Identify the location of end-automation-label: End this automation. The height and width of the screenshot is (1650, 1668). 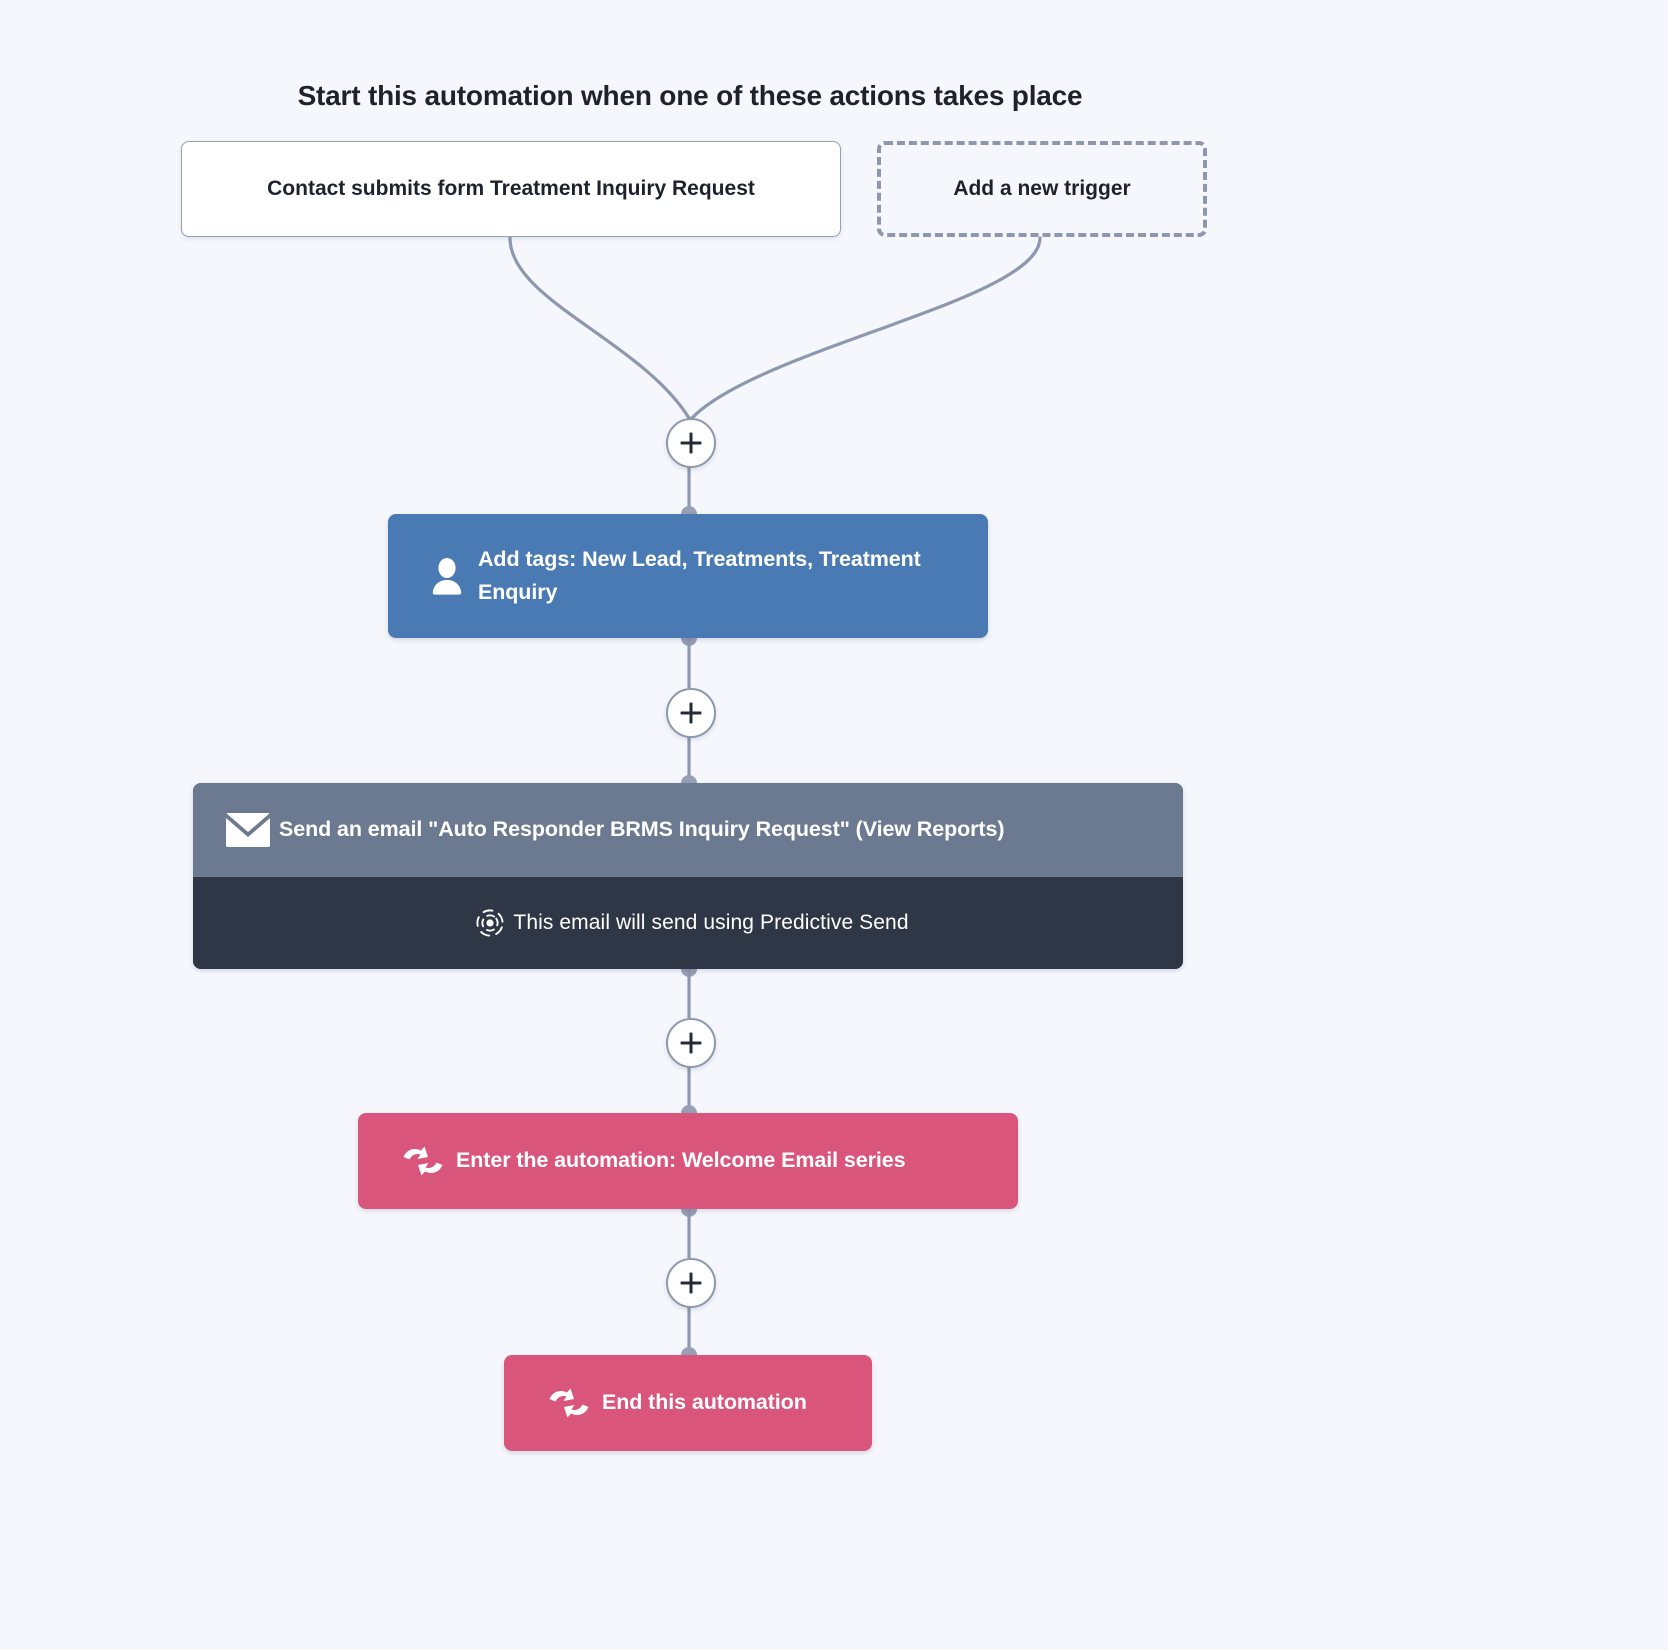
(704, 1402).